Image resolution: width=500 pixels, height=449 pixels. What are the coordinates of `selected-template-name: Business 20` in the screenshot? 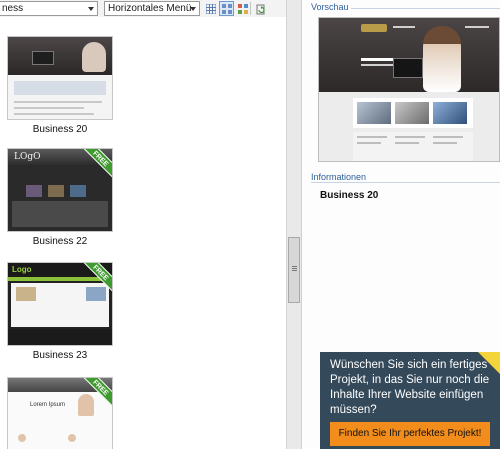 It's located at (349, 195).